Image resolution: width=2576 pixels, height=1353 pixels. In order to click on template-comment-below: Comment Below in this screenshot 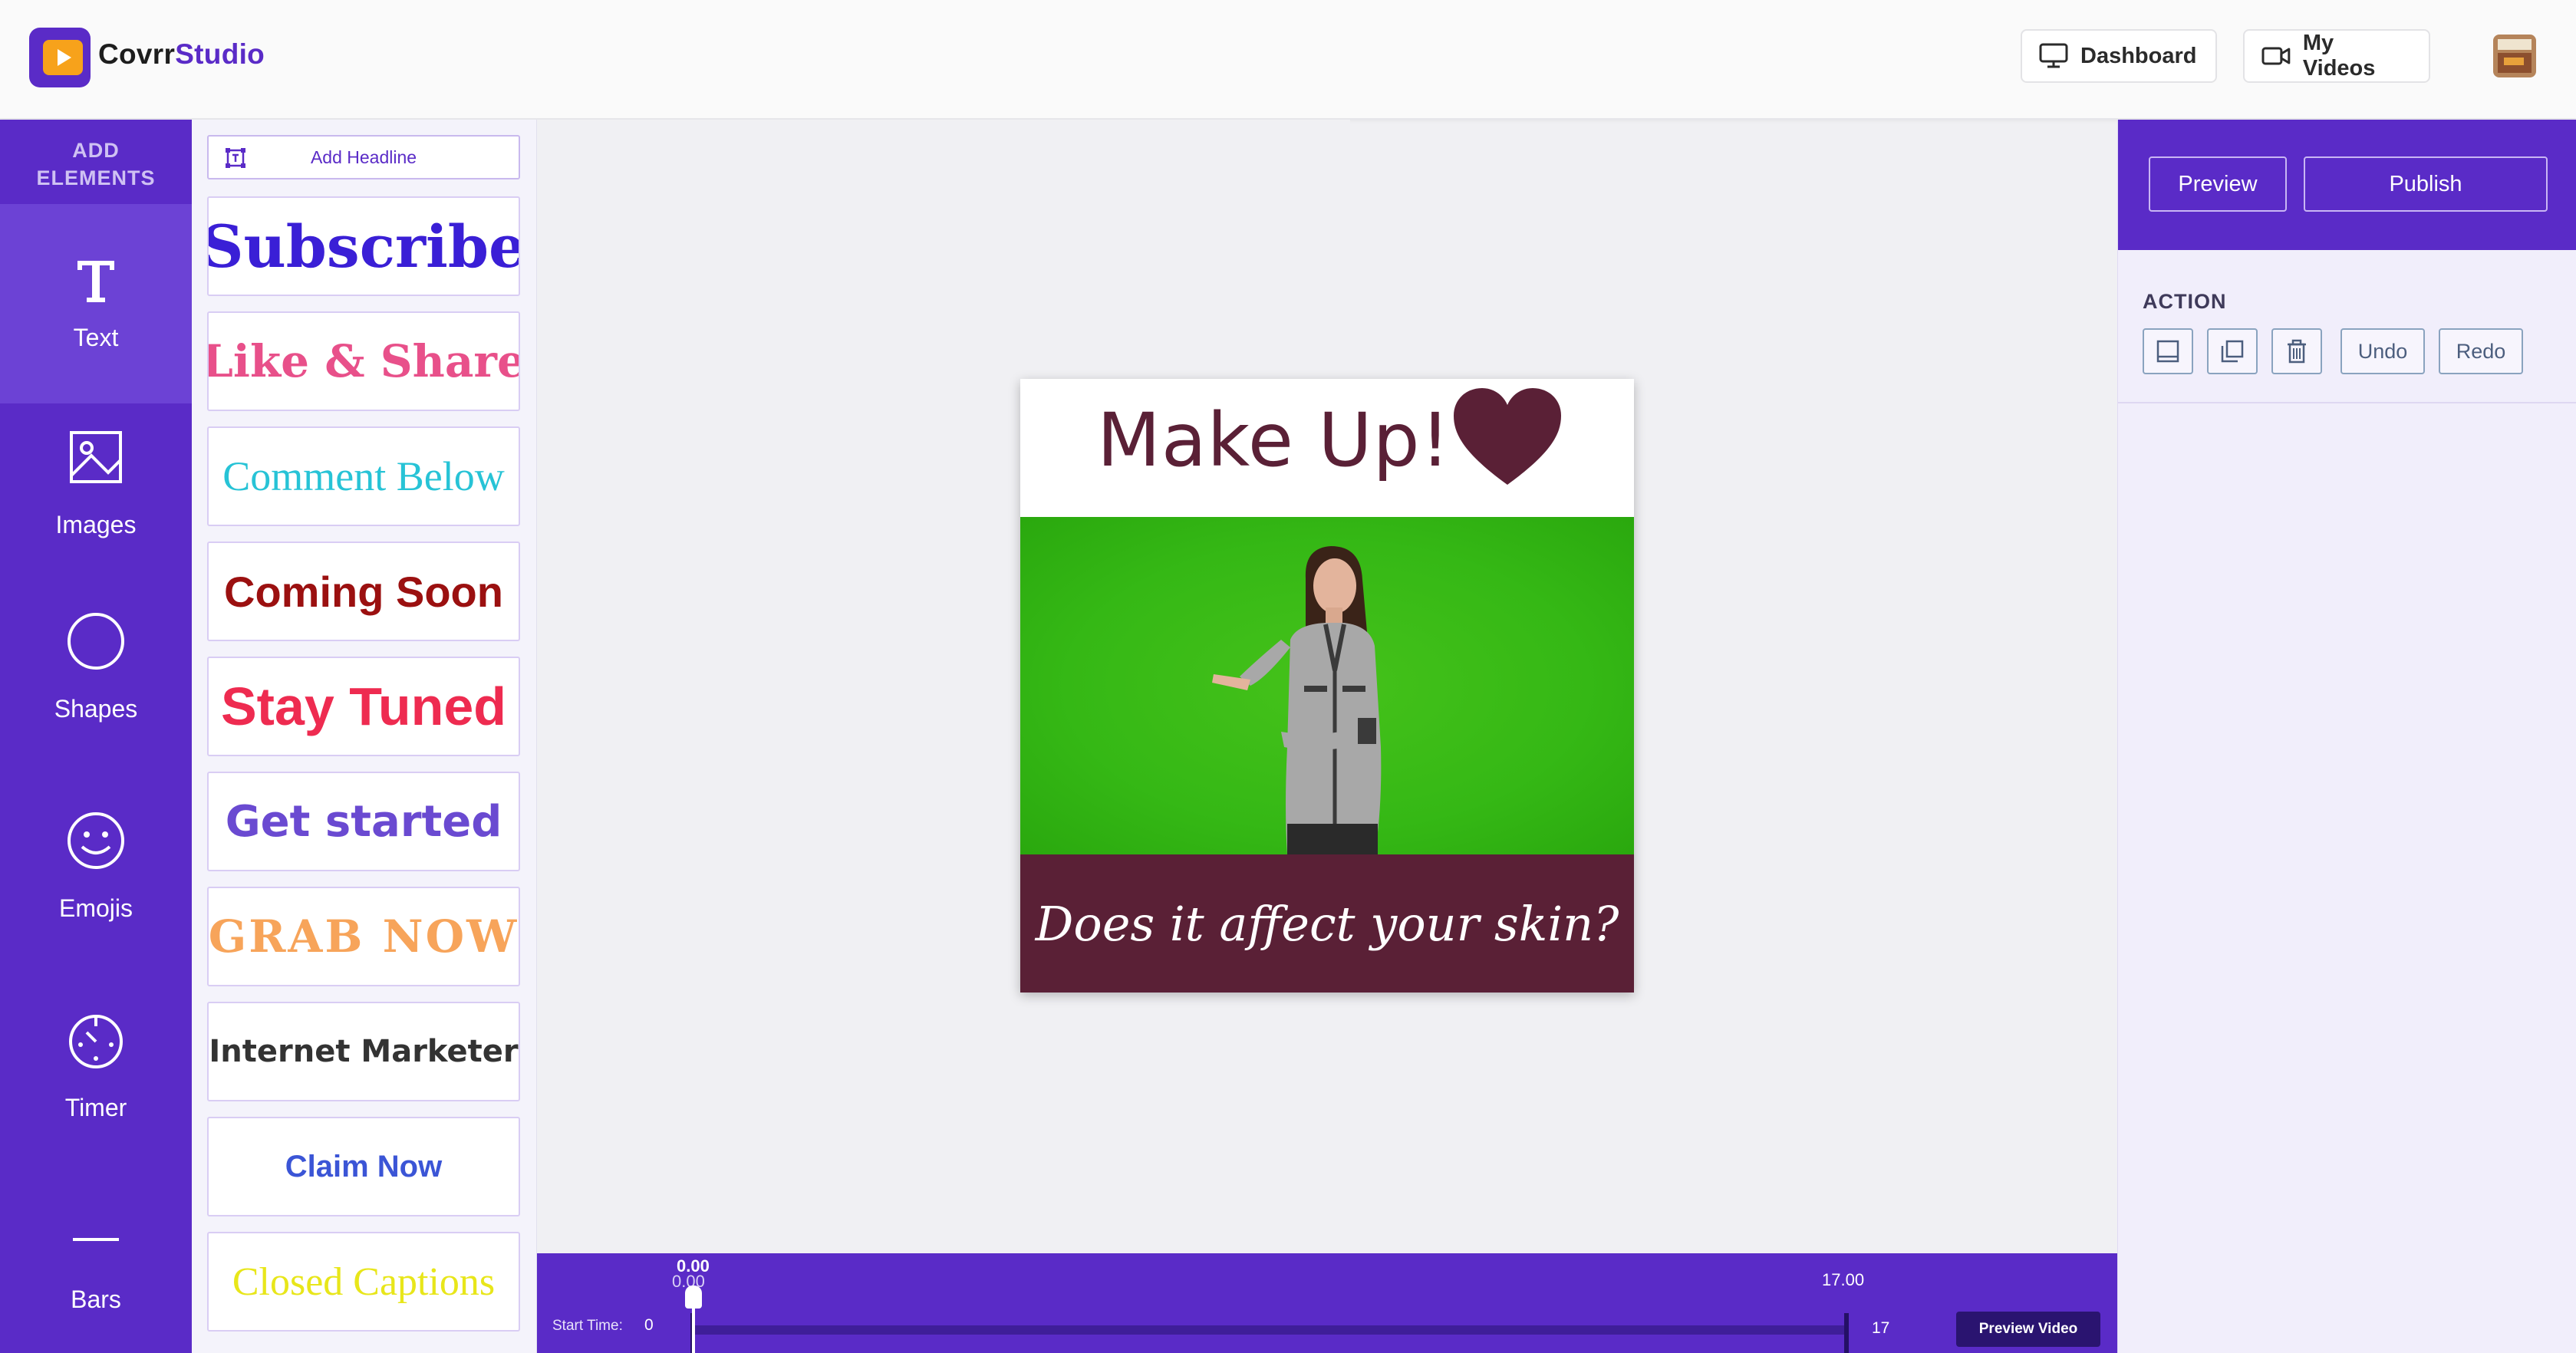, I will do `click(363, 476)`.